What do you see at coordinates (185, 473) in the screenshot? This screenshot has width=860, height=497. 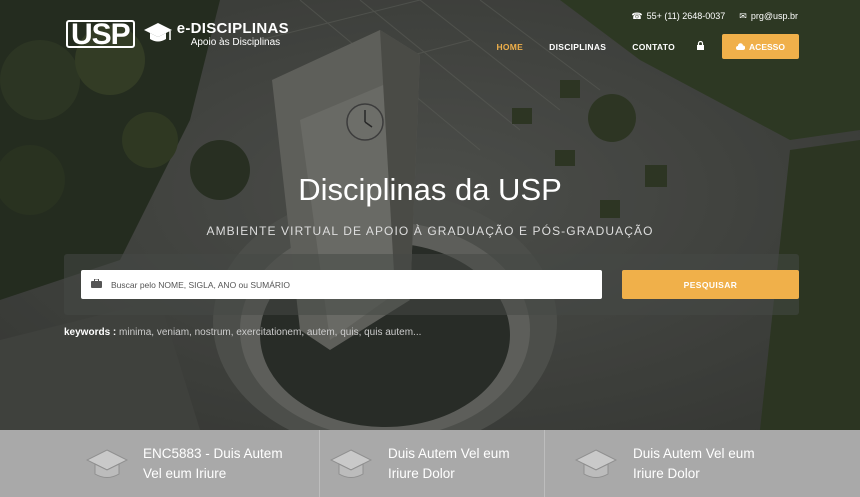 I see `course-title-line2: Vel eum Iriure` at bounding box center [185, 473].